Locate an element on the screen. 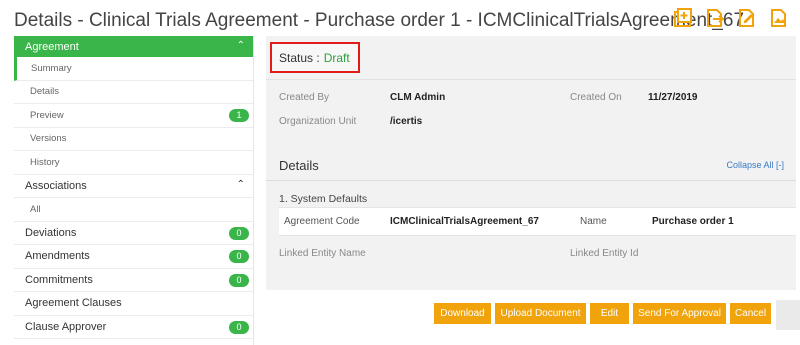 The image size is (800, 345). sidebar-item-label: Amendments is located at coordinates (57, 256).